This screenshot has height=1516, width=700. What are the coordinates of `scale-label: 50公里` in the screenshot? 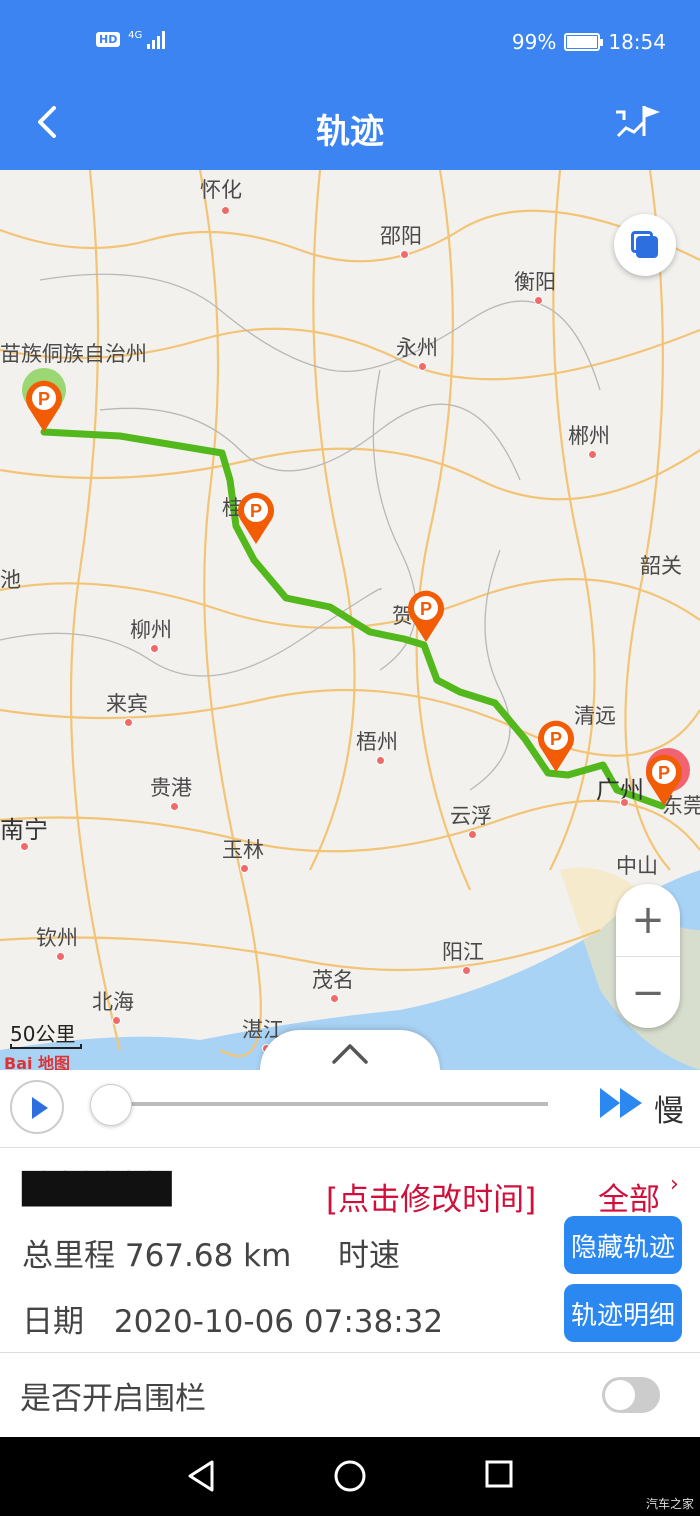 It's located at (43, 1034).